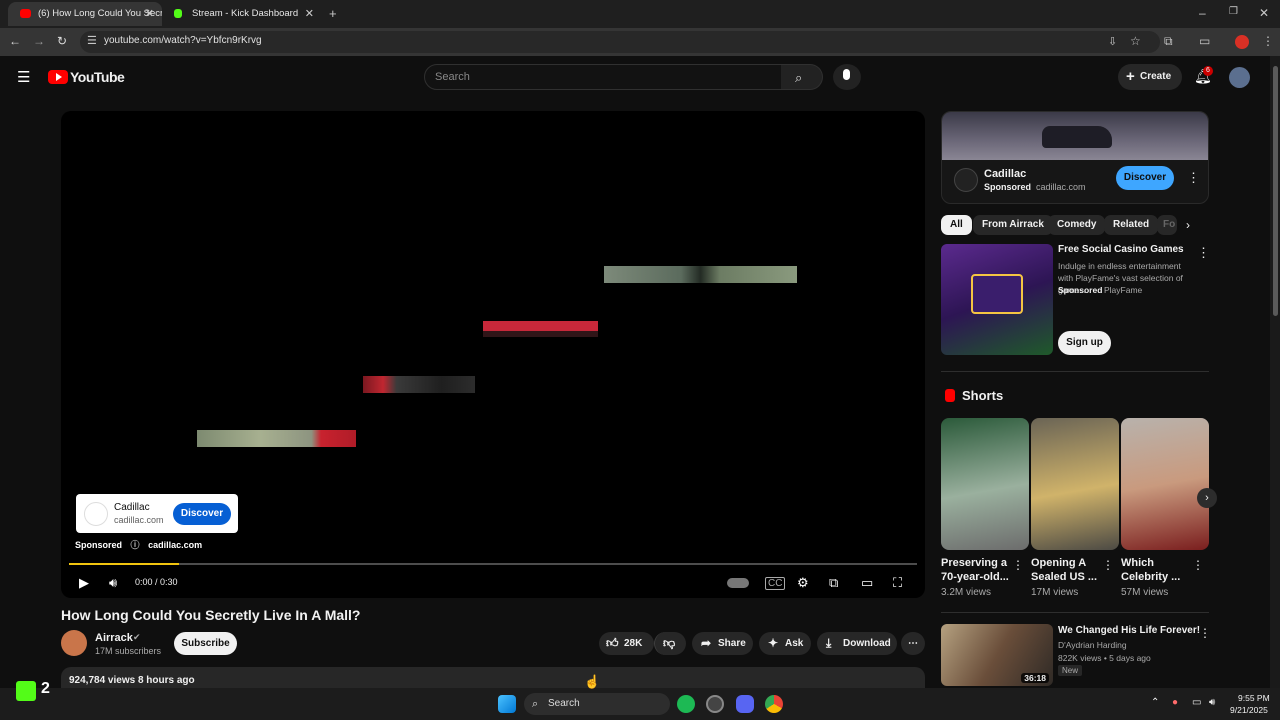 Image resolution: width=1280 pixels, height=720 pixels. What do you see at coordinates (1112, 41) in the screenshot?
I see `install-icon: ⇩` at bounding box center [1112, 41].